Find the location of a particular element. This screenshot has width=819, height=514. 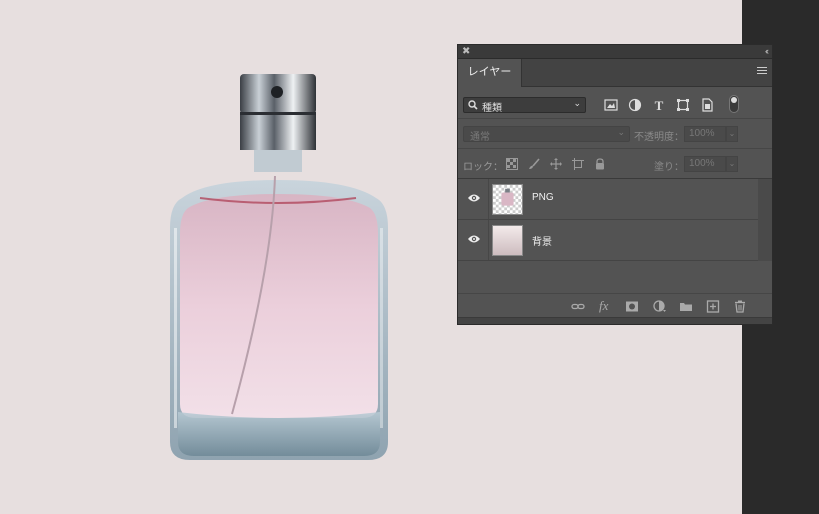

panel-menu-icon is located at coordinates (762, 72).